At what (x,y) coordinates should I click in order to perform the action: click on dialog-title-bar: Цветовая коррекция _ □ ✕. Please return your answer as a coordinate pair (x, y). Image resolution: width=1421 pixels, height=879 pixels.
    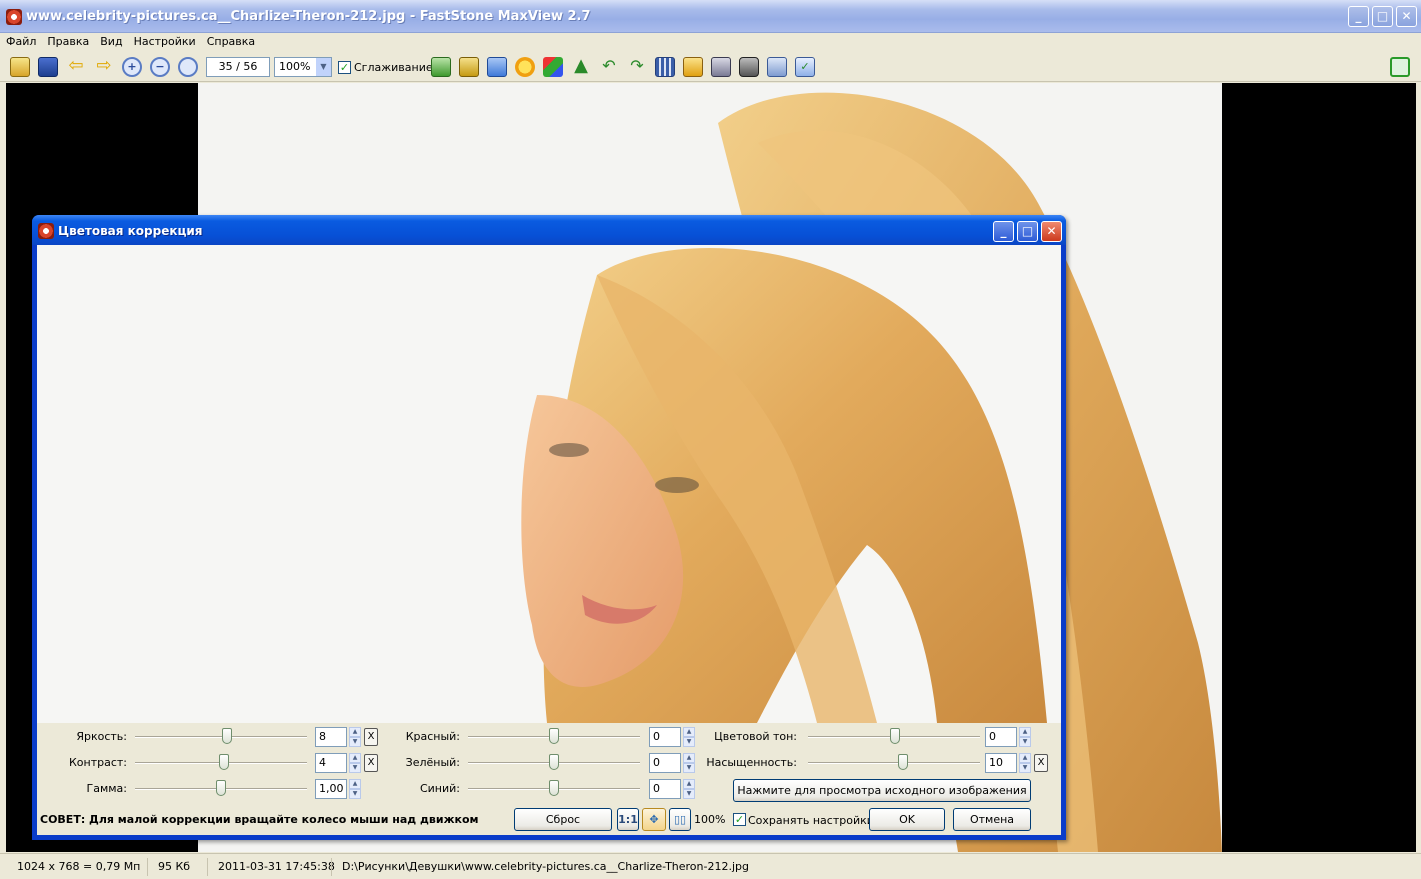
    Looking at the image, I should click on (549, 230).